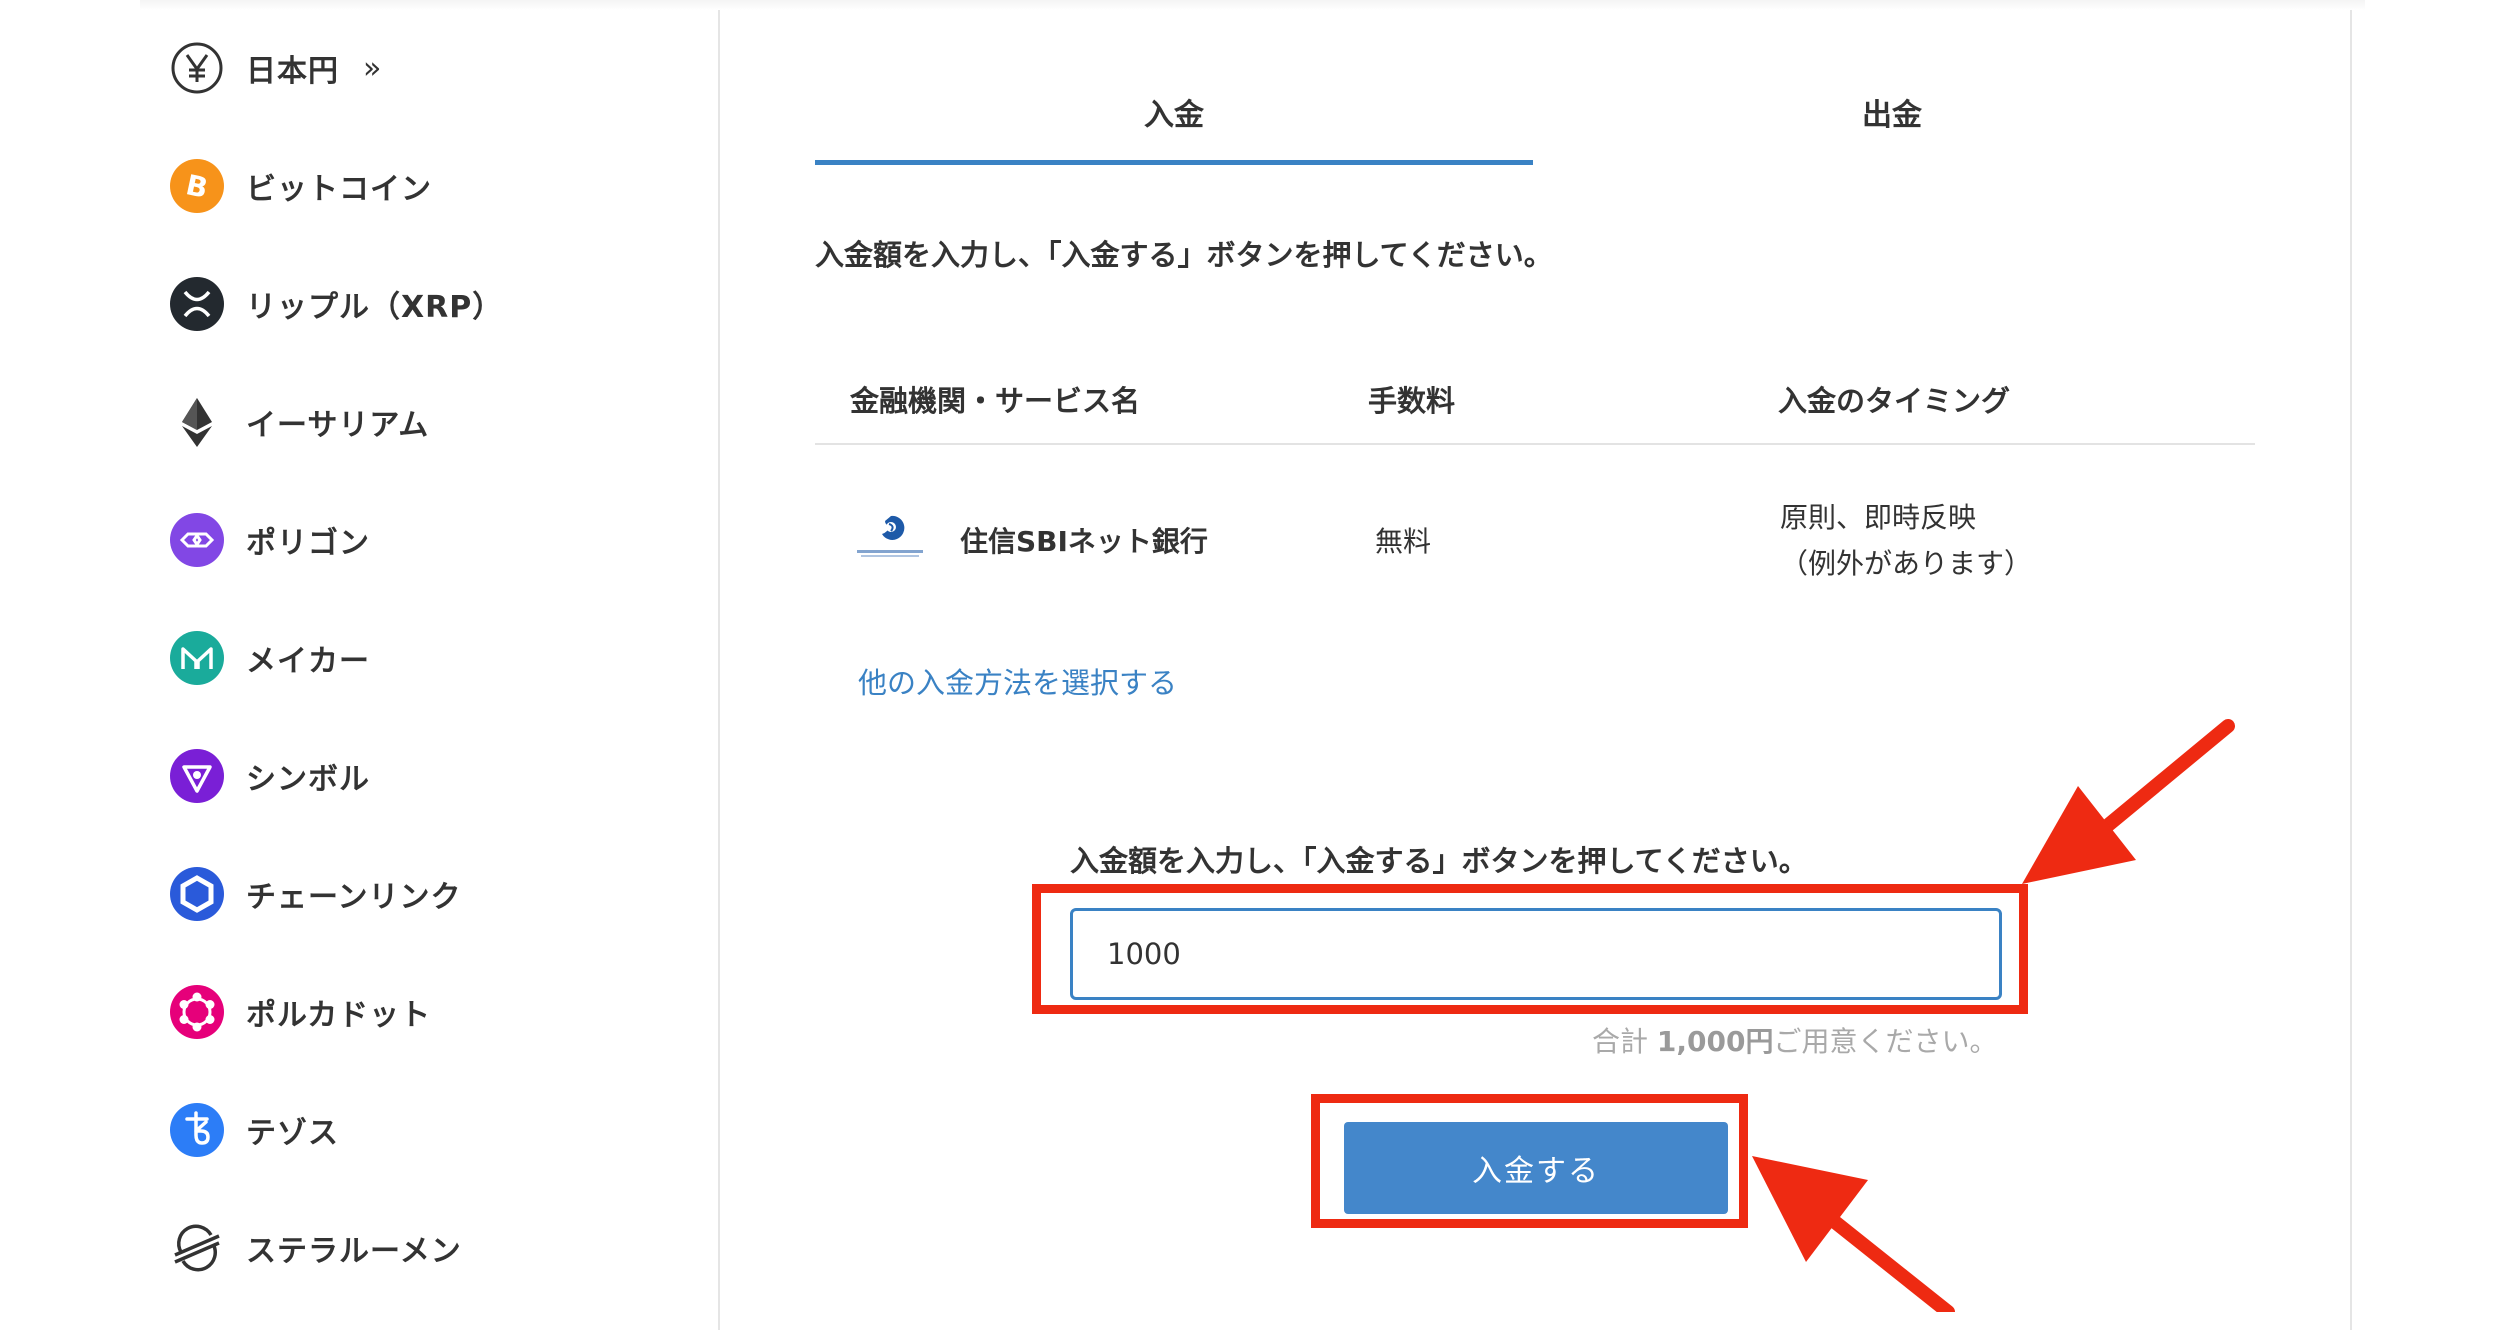  I want to click on annotation-arrows, so click(1993, 1015).